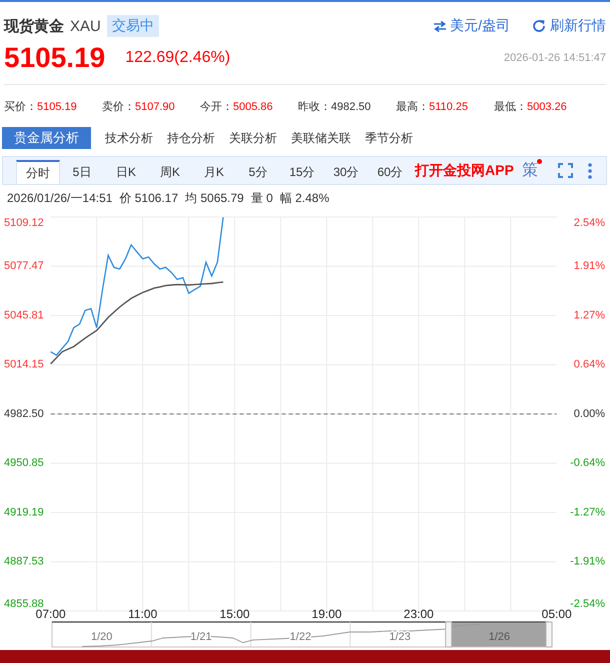 The width and height of the screenshot is (610, 663). Describe the element at coordinates (389, 138) in the screenshot. I see `analysis-tab: 季节分析` at that location.